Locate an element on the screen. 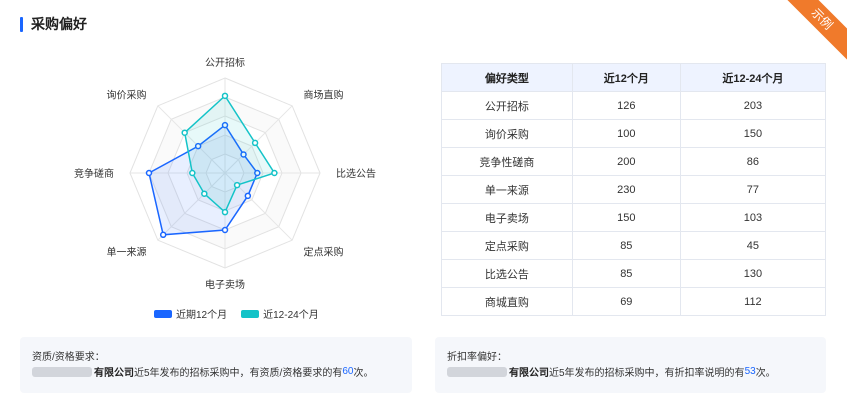 The image size is (847, 415). table-row: 竞争性磋商 200 86 is located at coordinates (634, 161).